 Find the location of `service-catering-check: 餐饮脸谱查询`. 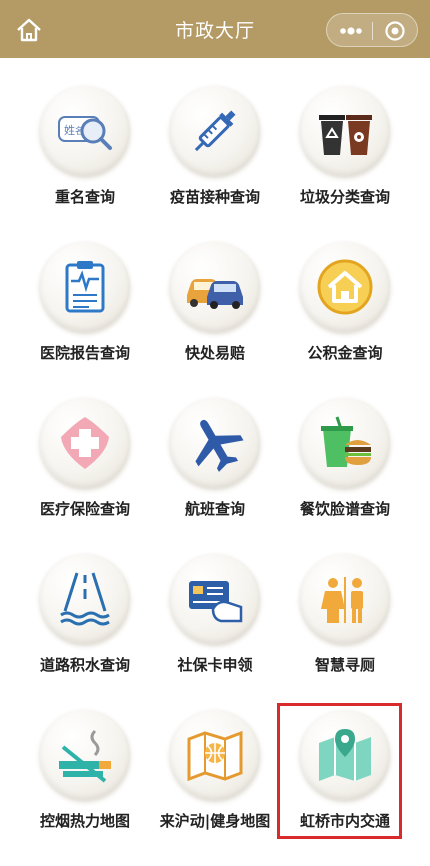

service-catering-check: 餐饮脸谱查询 is located at coordinates (345, 445).